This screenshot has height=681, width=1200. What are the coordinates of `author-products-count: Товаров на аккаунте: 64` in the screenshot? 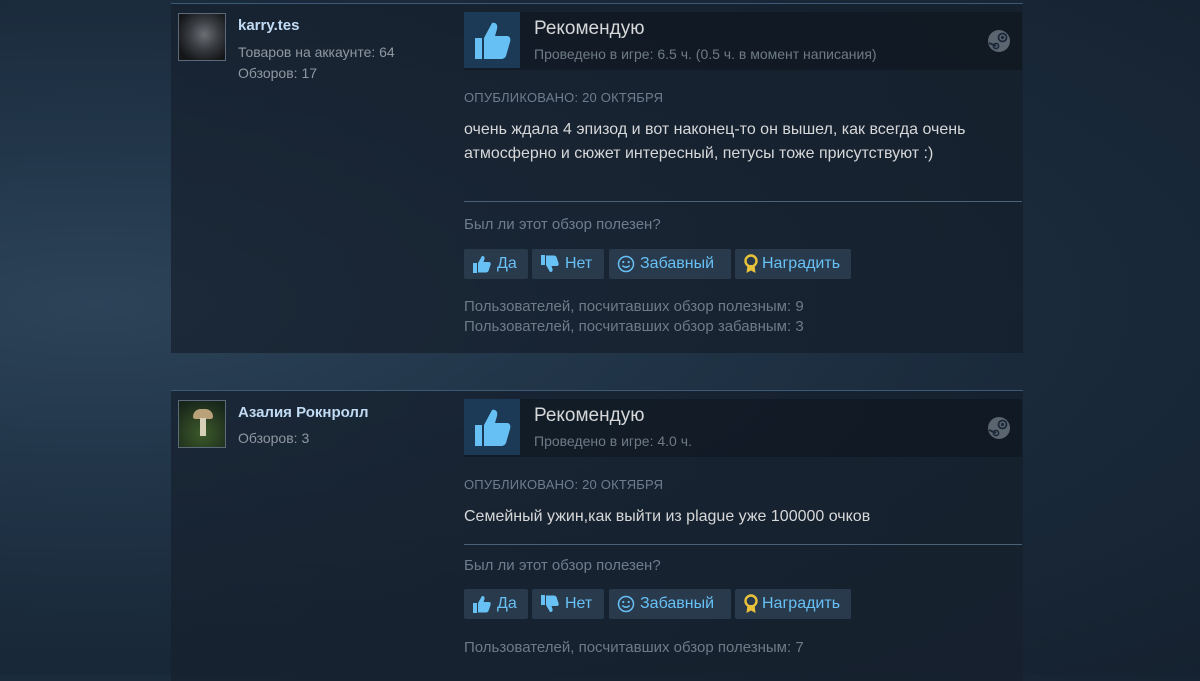 It's located at (316, 52).